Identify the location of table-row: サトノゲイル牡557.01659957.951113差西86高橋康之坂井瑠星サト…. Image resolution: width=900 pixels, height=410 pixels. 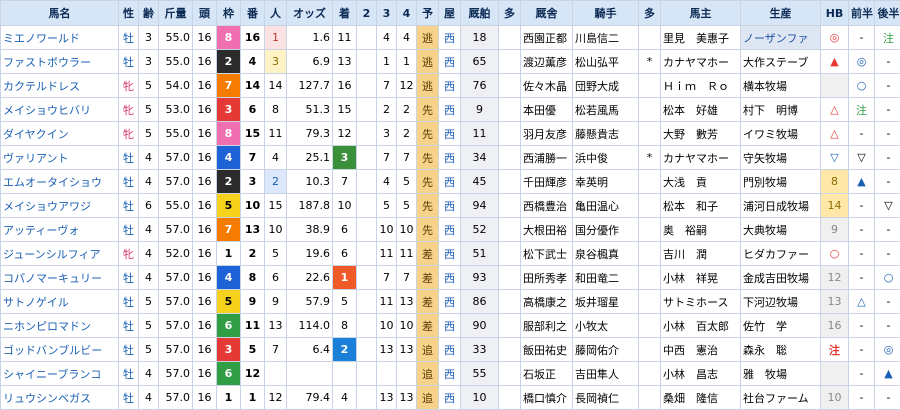
(450, 302).